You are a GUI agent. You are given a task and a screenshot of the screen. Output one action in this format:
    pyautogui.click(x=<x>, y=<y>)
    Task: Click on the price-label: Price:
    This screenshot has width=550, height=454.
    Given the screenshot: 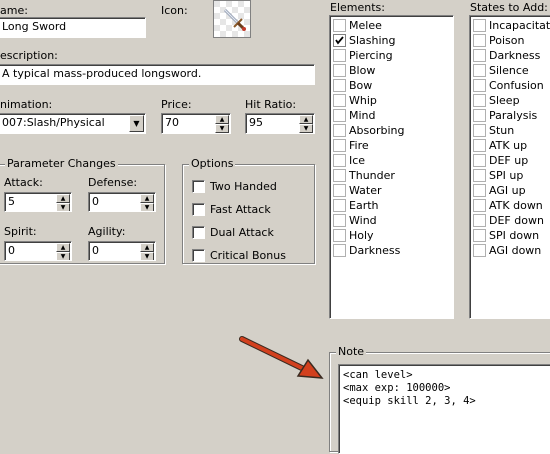 What is the action you would take?
    pyautogui.click(x=176, y=104)
    